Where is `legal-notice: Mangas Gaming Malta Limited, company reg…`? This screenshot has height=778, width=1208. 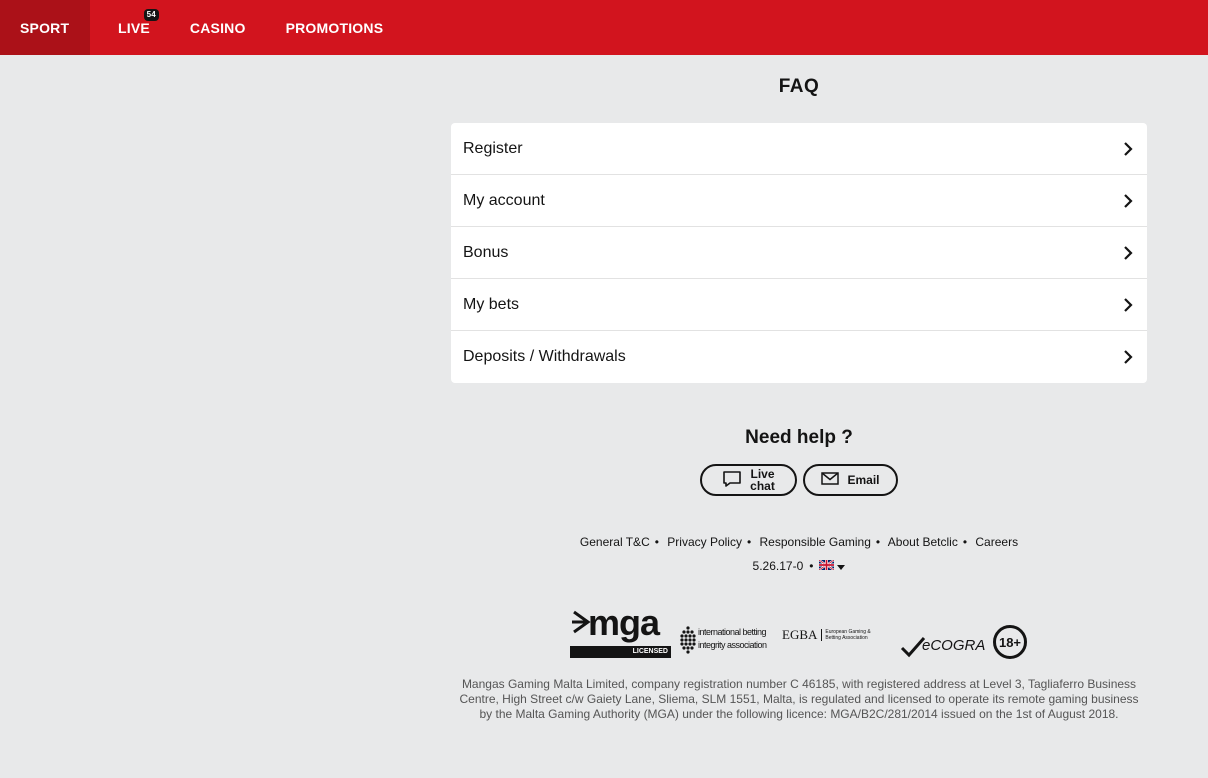 legal-notice: Mangas Gaming Malta Limited, company reg… is located at coordinates (799, 699).